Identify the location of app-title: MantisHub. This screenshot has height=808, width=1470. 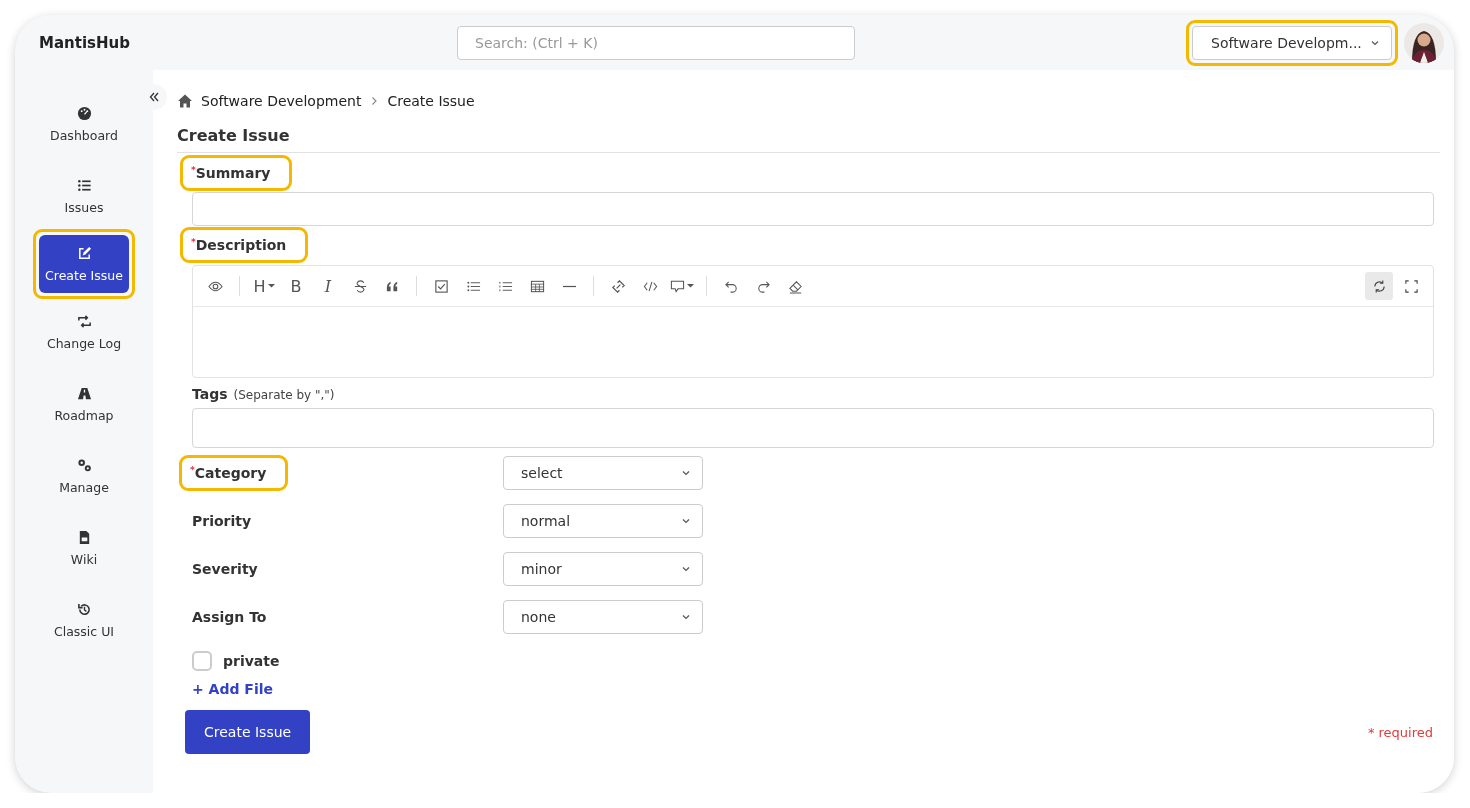
(85, 42).